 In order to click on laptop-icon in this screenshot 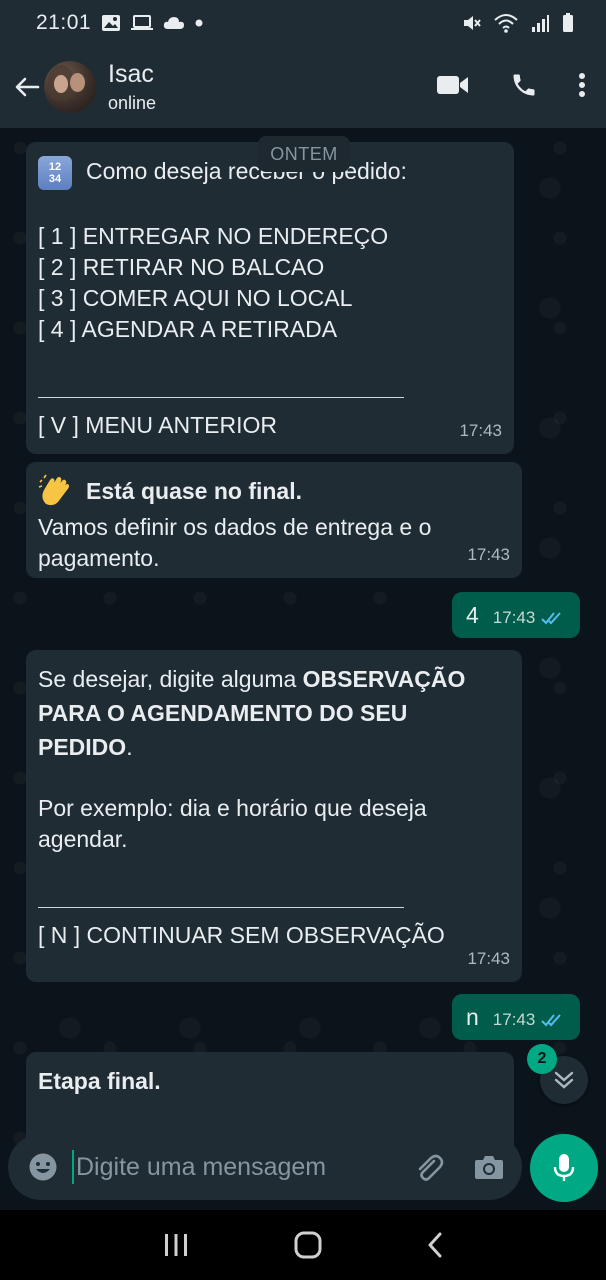, I will do `click(142, 23)`.